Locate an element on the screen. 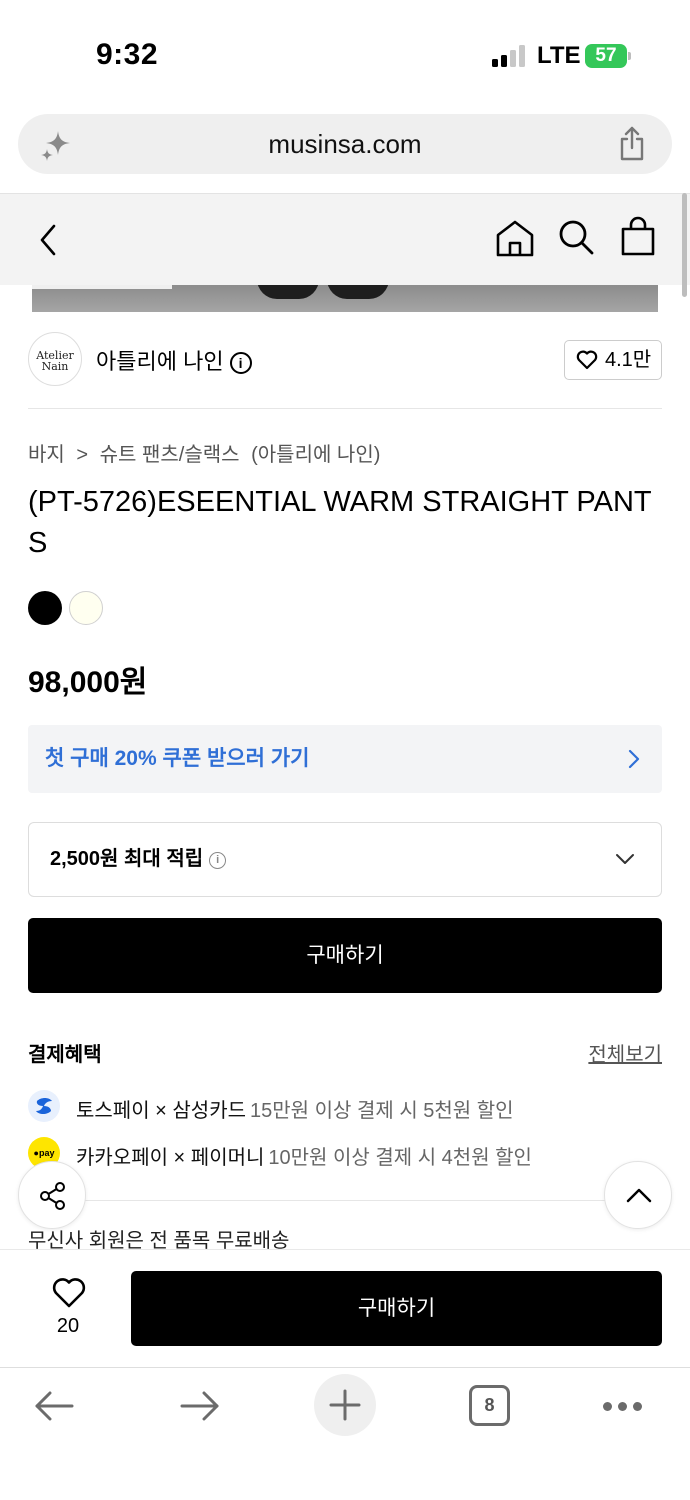 The width and height of the screenshot is (690, 1500). home-icon is located at coordinates (515, 238).